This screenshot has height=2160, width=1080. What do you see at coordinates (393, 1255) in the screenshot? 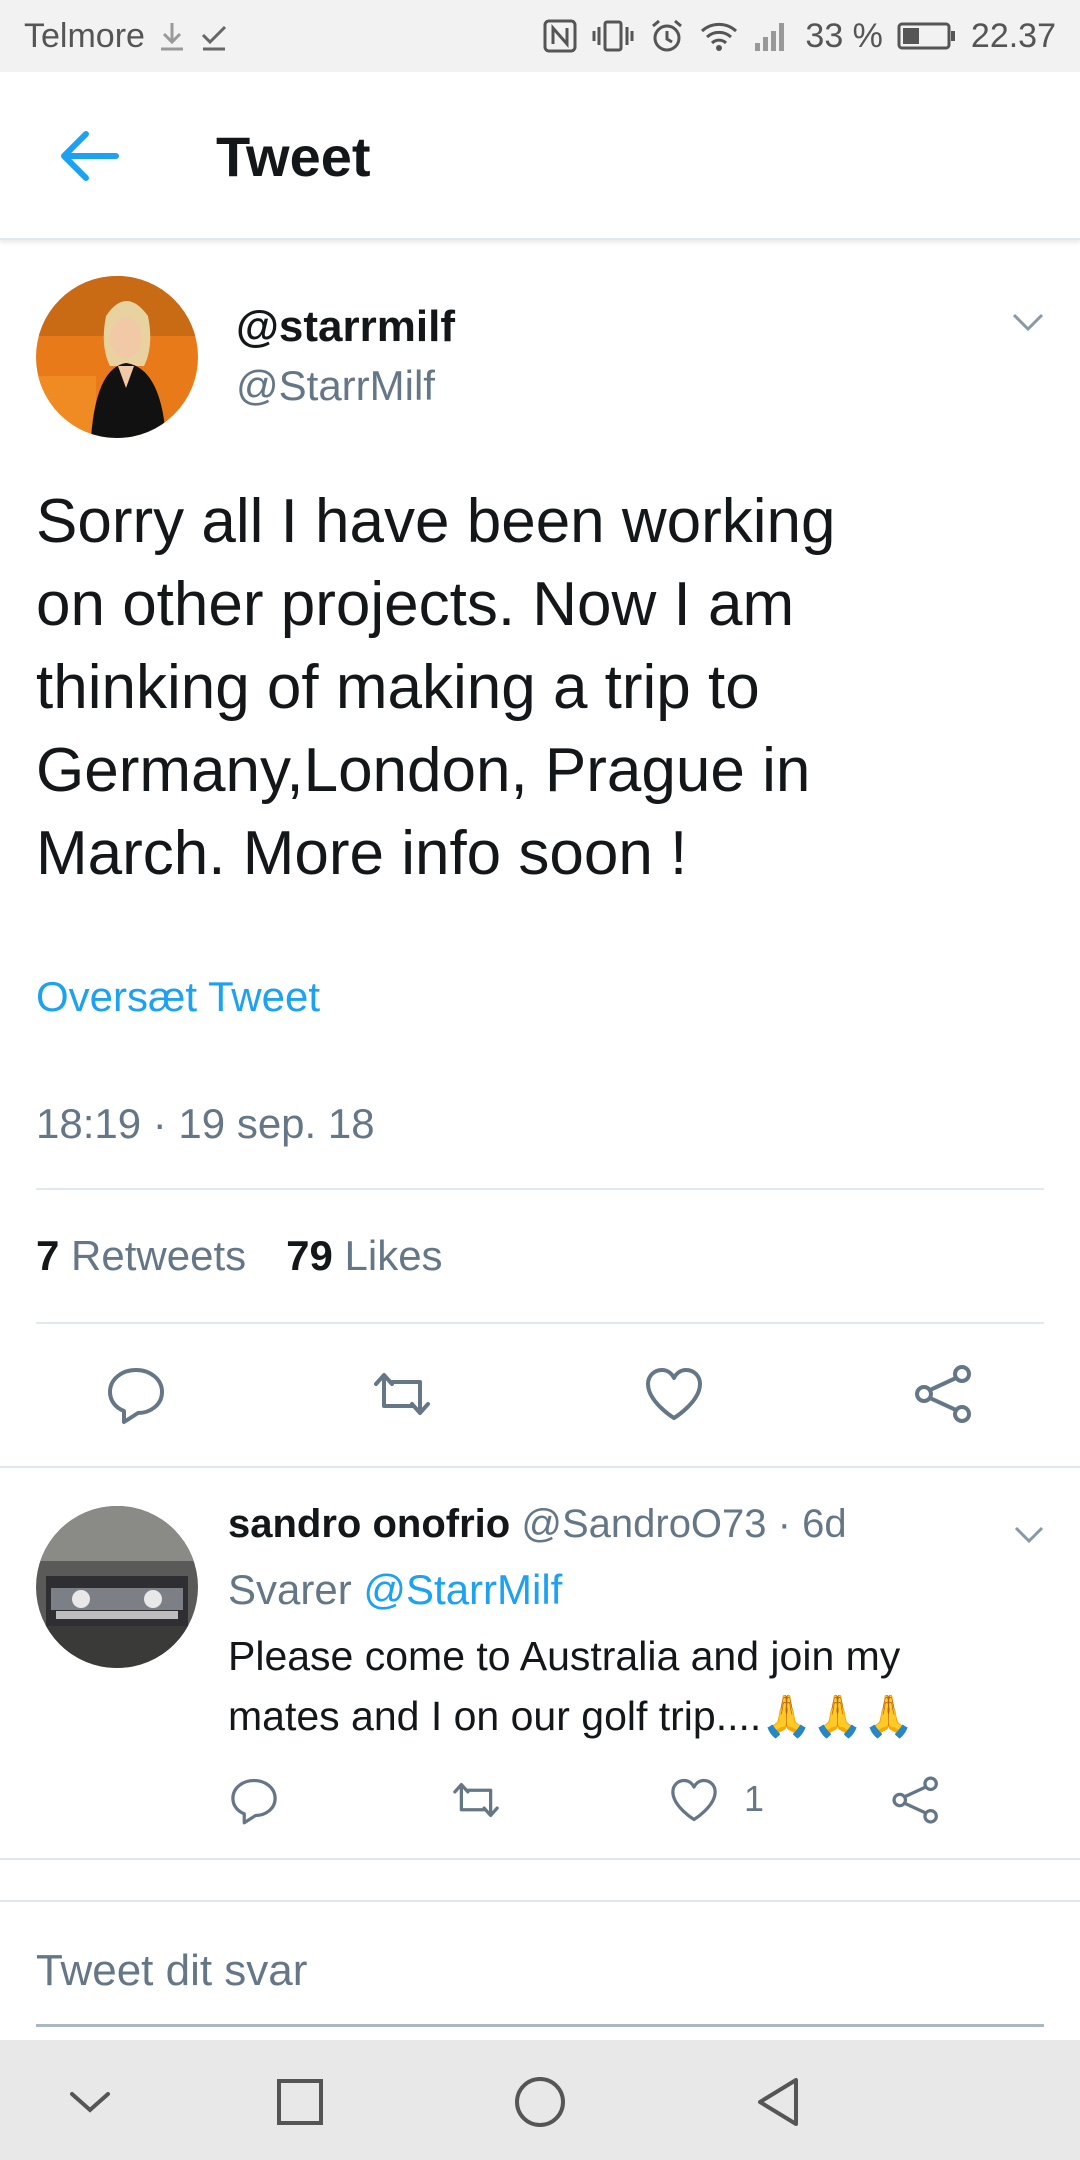
I see `likes-label: Likes` at bounding box center [393, 1255].